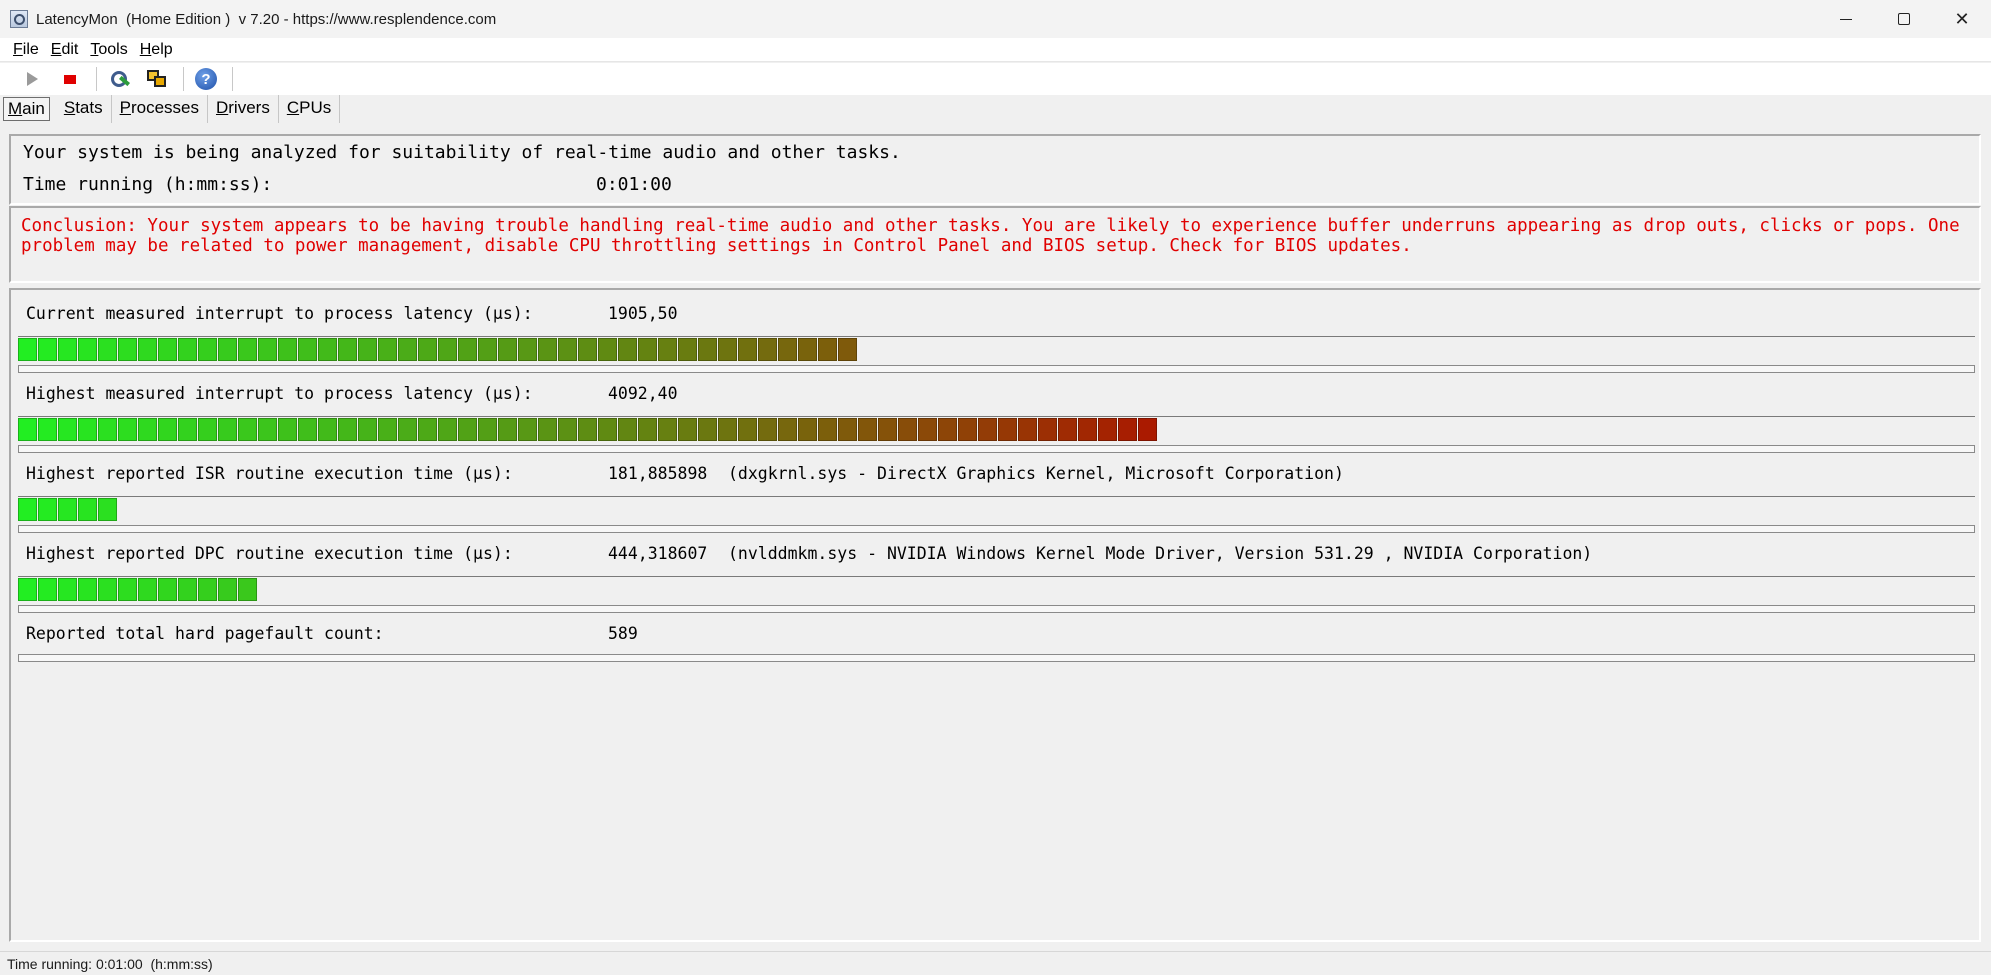 This screenshot has height=975, width=1991. What do you see at coordinates (658, 473) in the screenshot?
I see `isr-time-value: 181,885898` at bounding box center [658, 473].